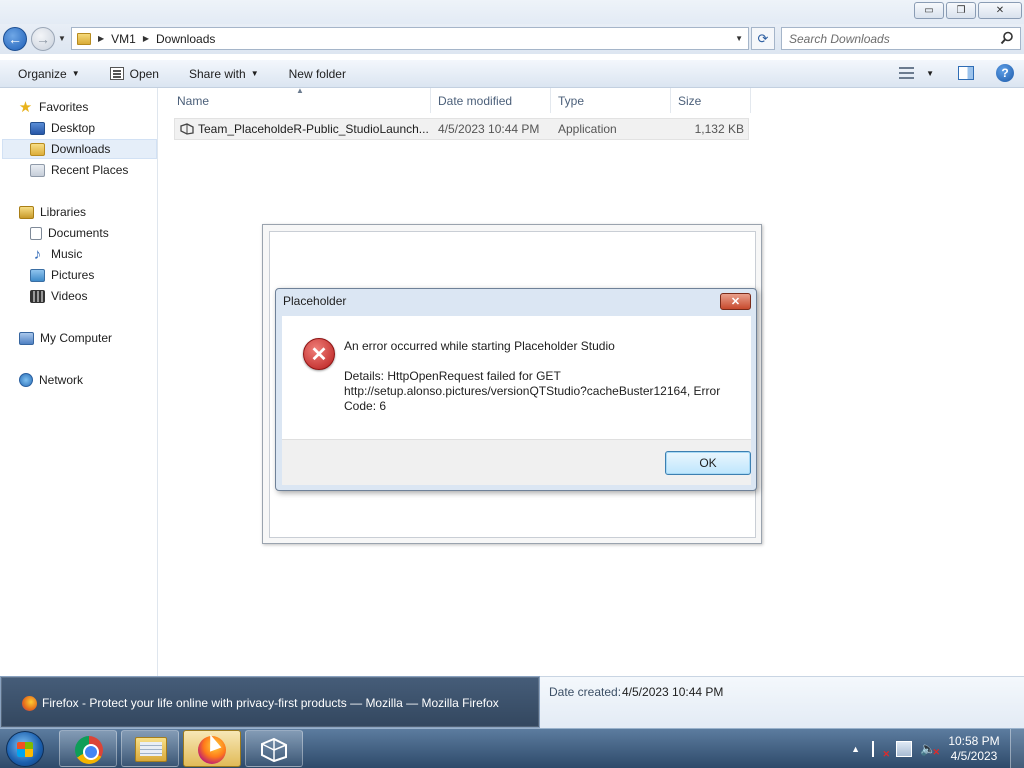  Describe the element at coordinates (904, 749) in the screenshot. I see `network-tray-icon` at that location.